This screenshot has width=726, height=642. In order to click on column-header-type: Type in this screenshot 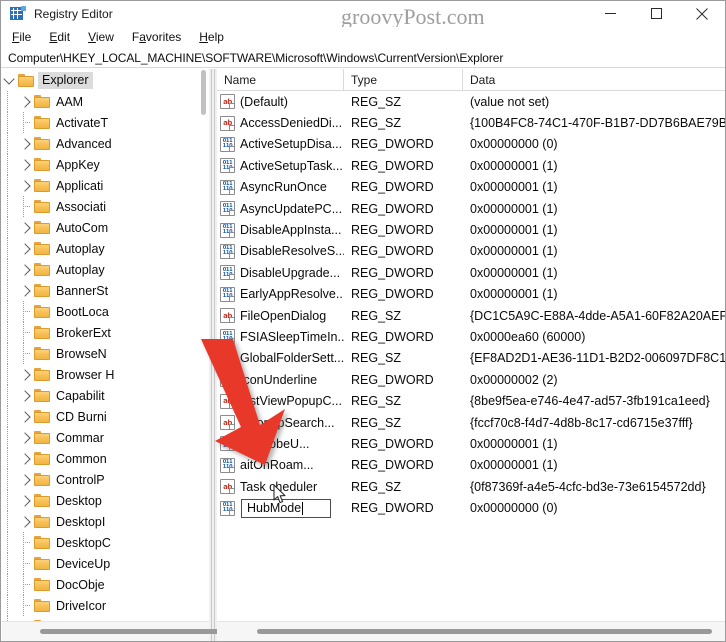, I will do `click(403, 79)`.